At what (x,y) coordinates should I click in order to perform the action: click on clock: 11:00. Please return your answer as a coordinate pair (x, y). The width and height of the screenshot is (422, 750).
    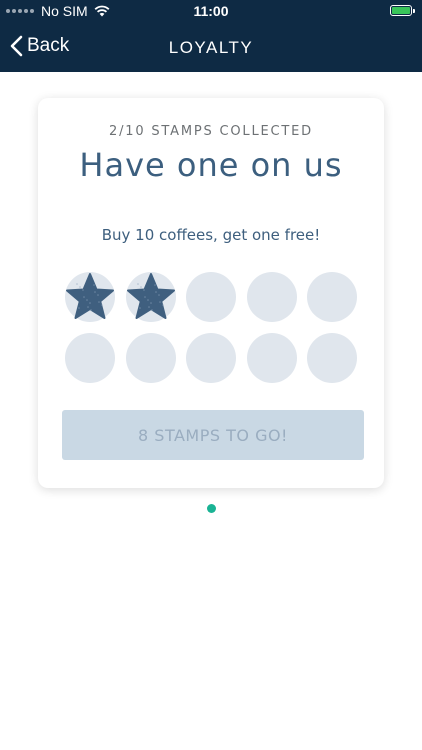
    Looking at the image, I should click on (211, 11).